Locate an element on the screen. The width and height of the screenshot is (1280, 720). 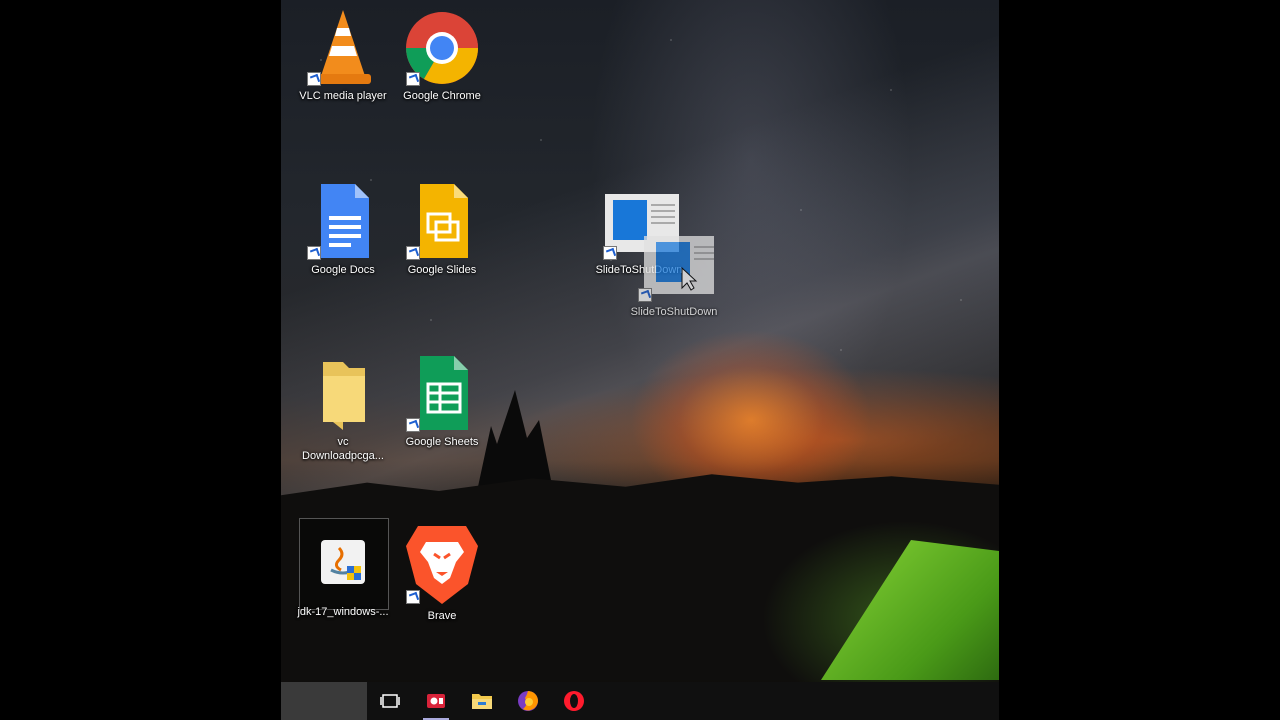
slidetoshutdown-icon is located at coordinates (678, 272).